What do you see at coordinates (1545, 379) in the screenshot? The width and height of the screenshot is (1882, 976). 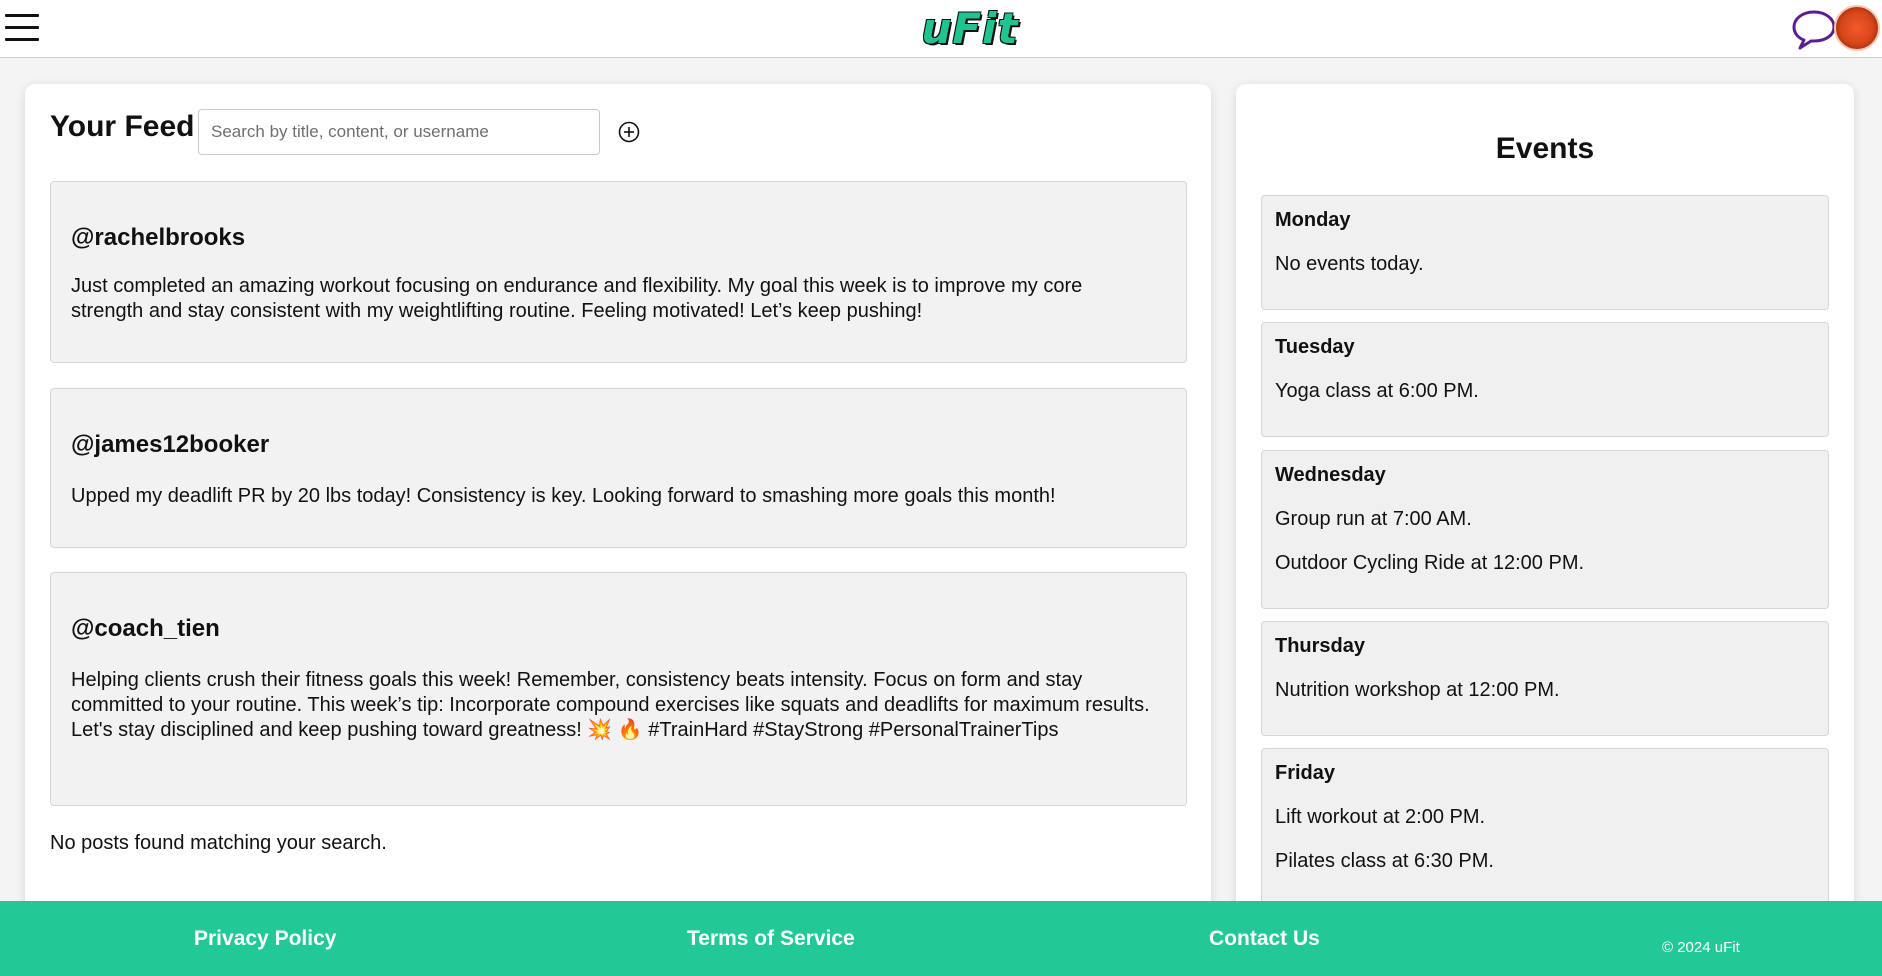 I see `event-day-card: Tuesday Yoga class at 6:00 PM.` at bounding box center [1545, 379].